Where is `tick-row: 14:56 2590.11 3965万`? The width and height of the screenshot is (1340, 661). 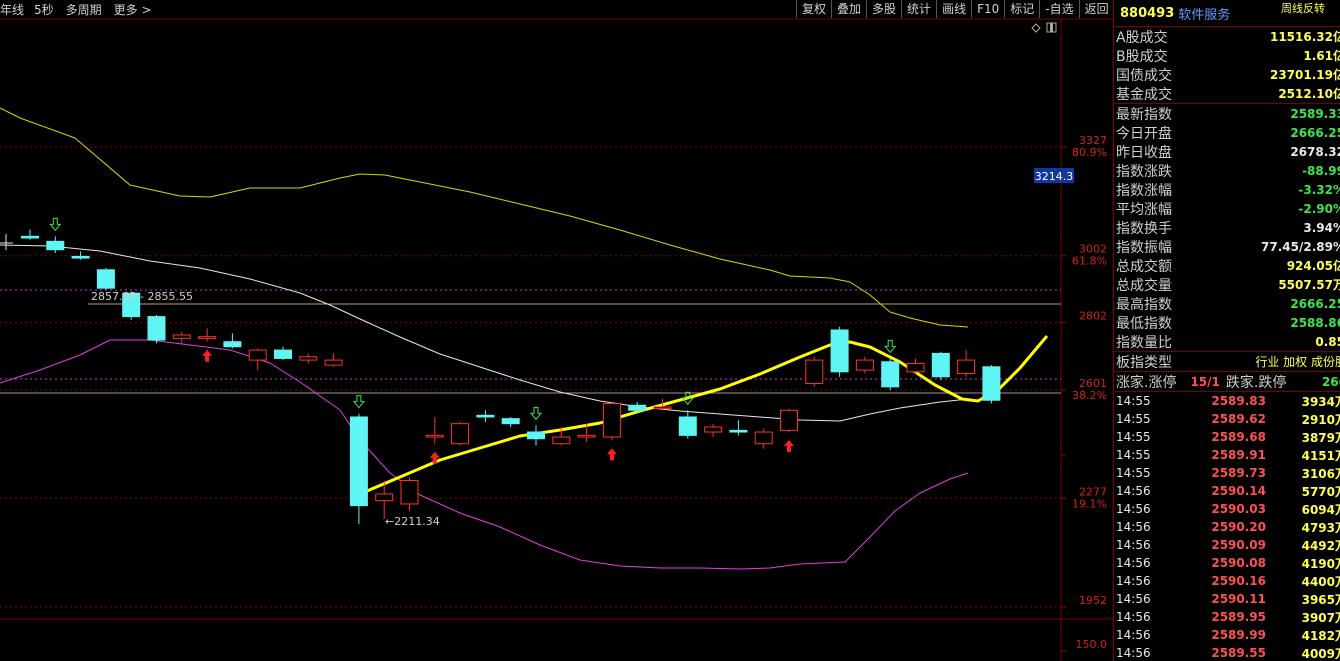 tick-row: 14:56 2590.11 3965万 is located at coordinates (1227, 599).